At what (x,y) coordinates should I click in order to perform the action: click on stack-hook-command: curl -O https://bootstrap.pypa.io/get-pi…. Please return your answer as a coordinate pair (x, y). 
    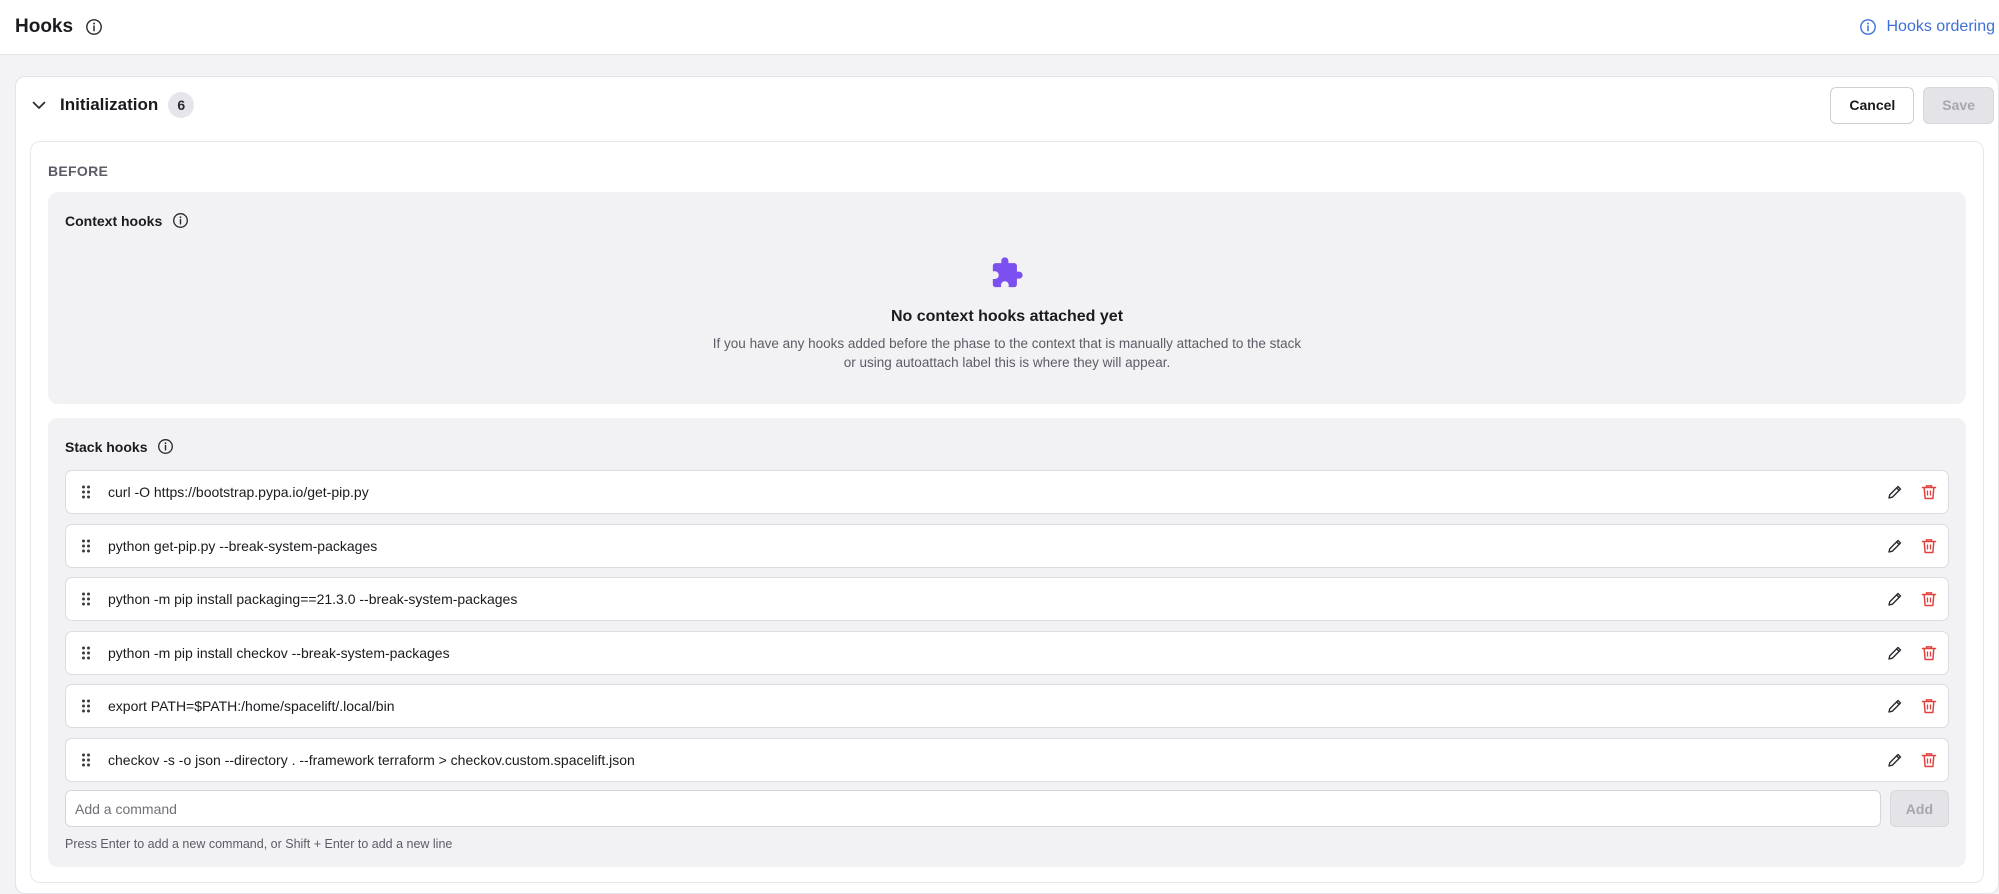
    Looking at the image, I should click on (238, 492).